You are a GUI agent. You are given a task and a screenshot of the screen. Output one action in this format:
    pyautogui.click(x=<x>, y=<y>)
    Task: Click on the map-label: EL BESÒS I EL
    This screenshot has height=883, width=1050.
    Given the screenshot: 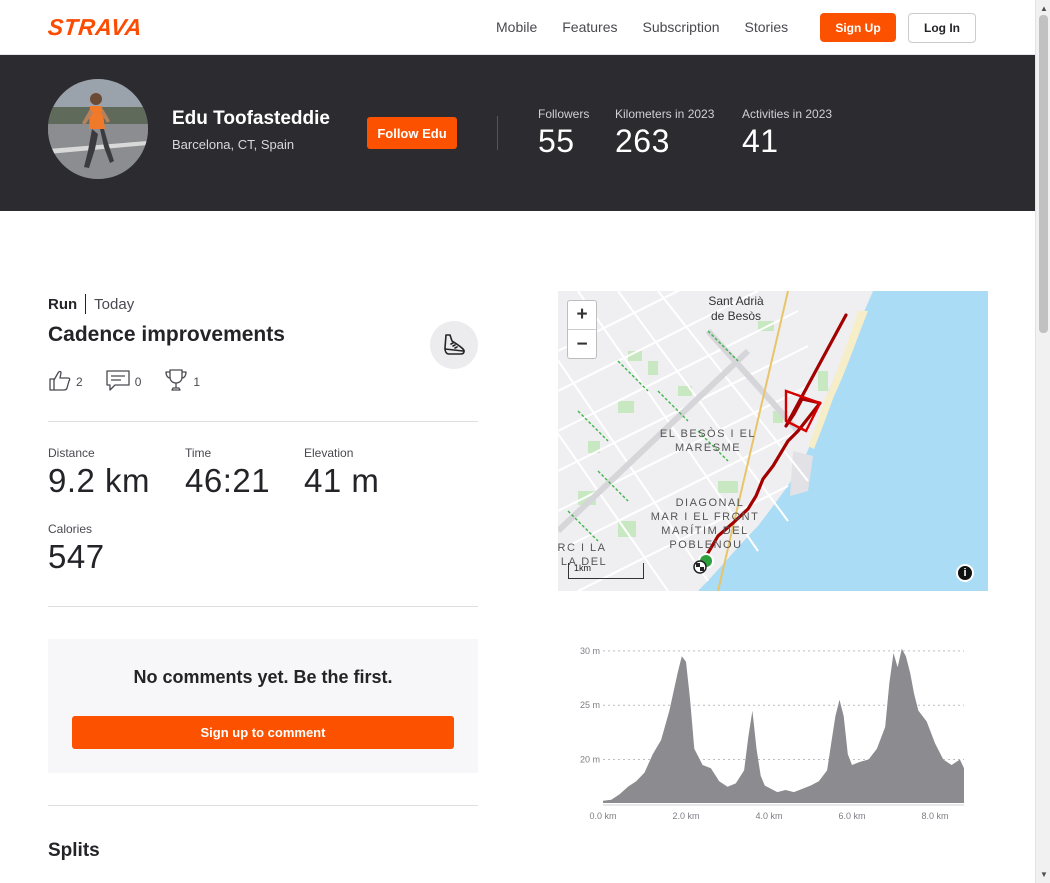 What is the action you would take?
    pyautogui.click(x=708, y=433)
    